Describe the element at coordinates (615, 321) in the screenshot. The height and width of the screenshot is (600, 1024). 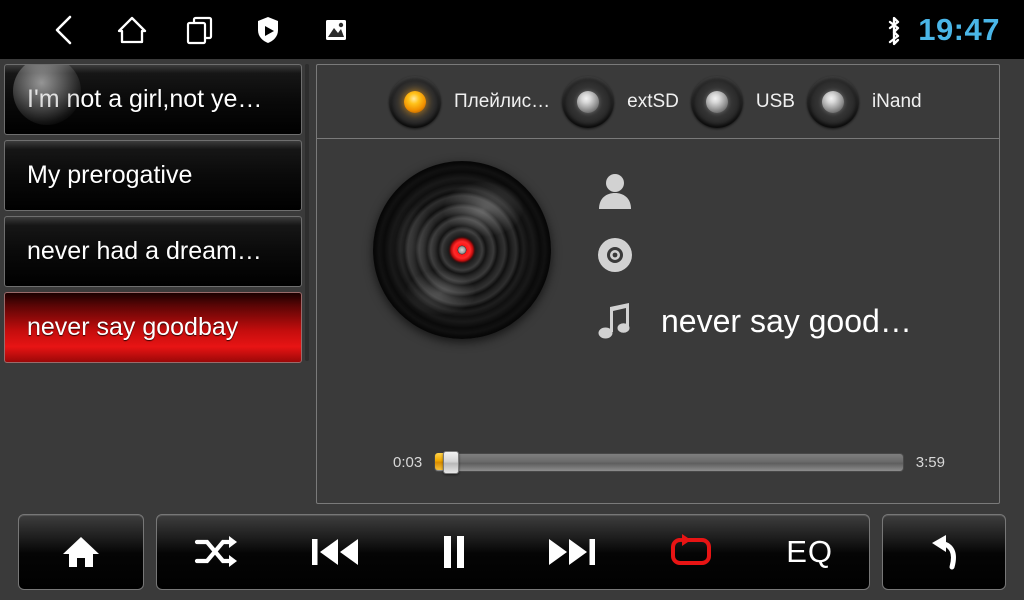
I see `music-note-icon` at that location.